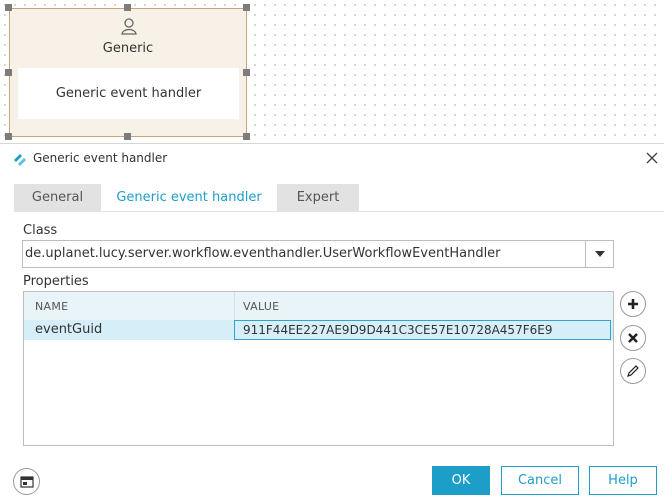 The image size is (664, 501). Describe the element at coordinates (623, 480) in the screenshot. I see `help-button: Help` at that location.